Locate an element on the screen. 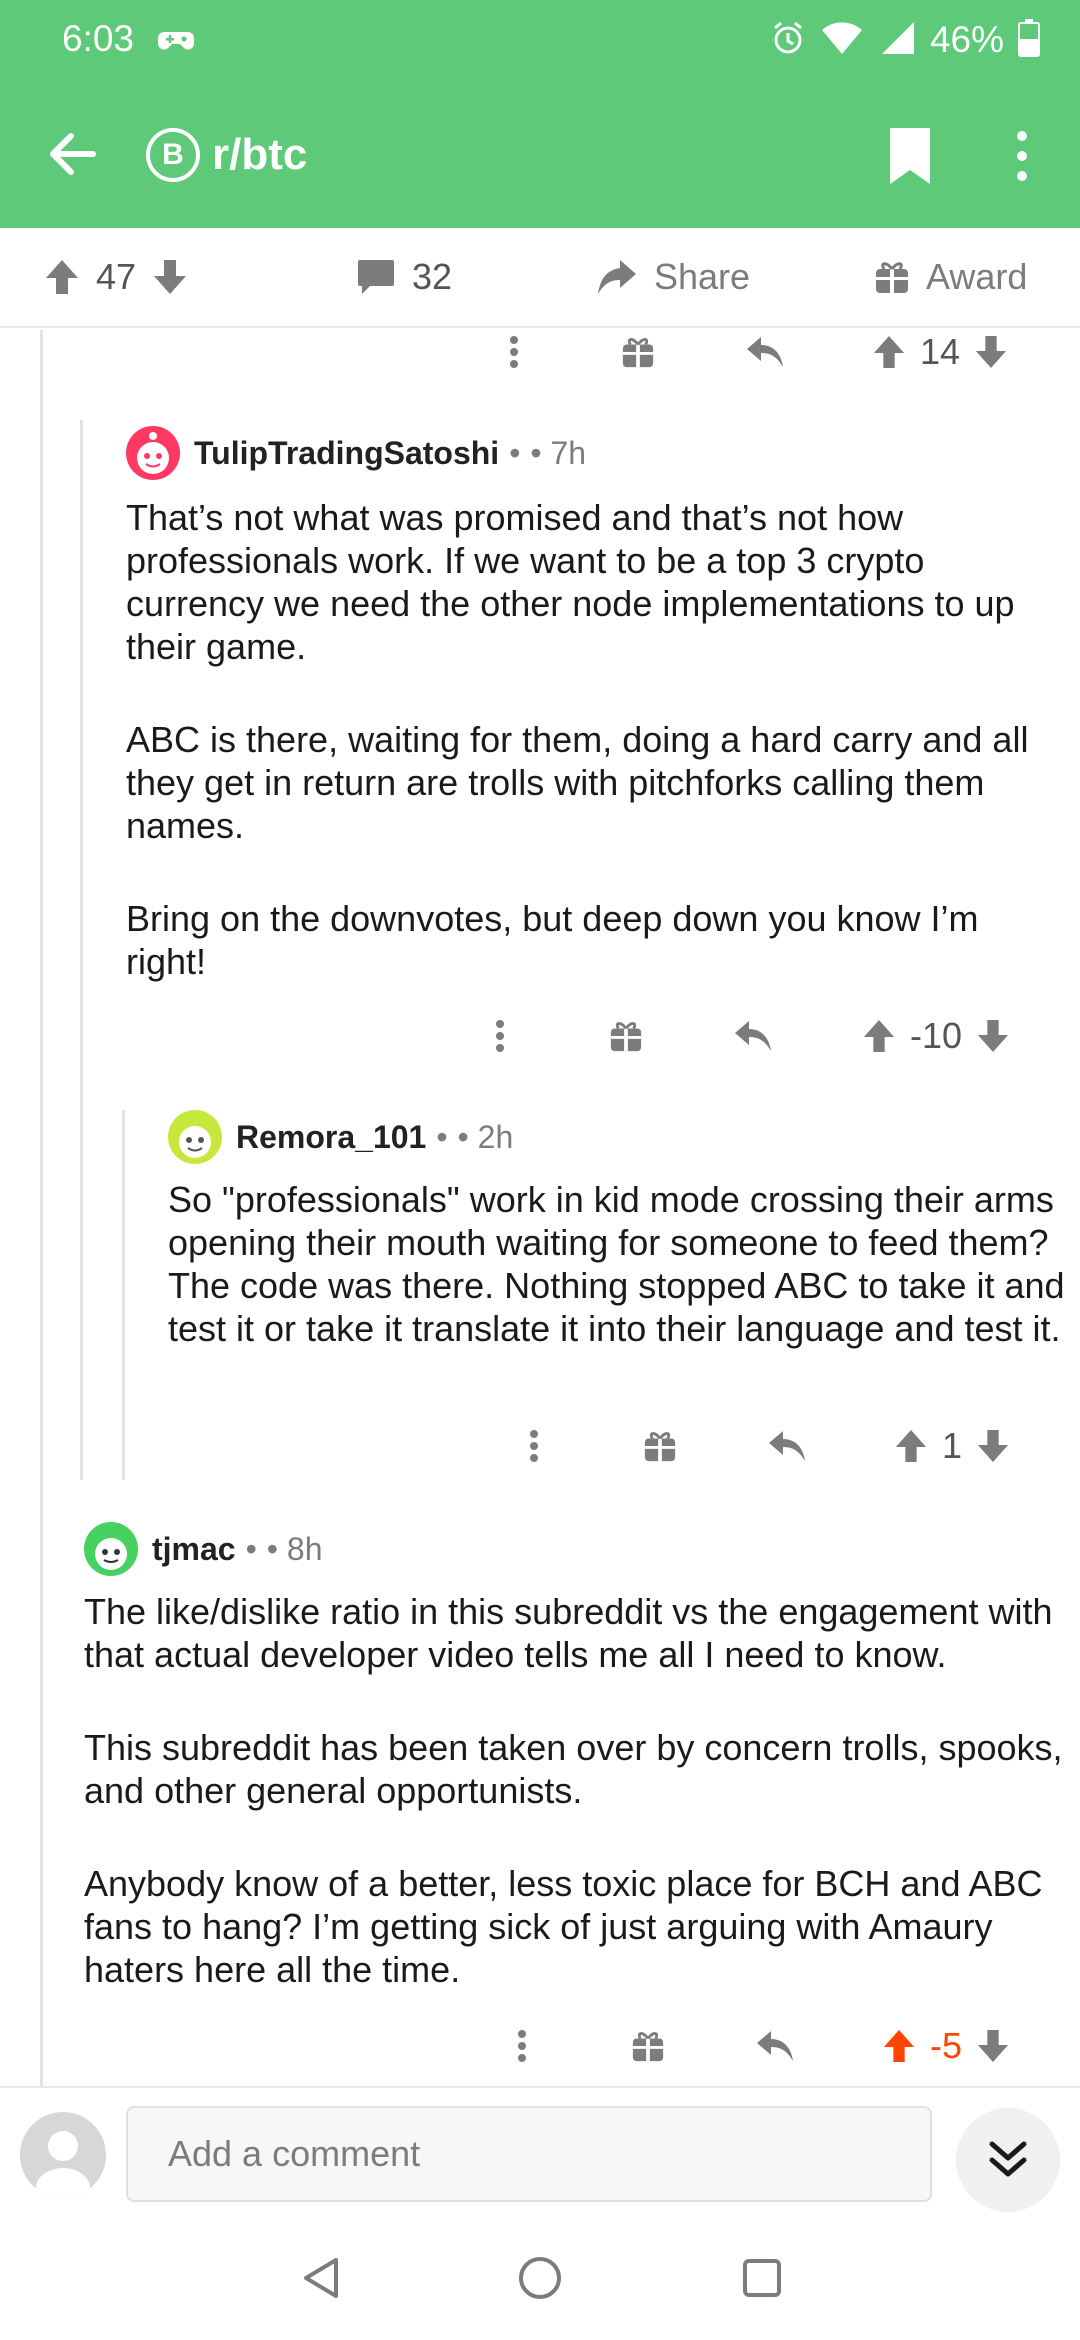 The image size is (1080, 2340). vote-group: -10 is located at coordinates (936, 1036).